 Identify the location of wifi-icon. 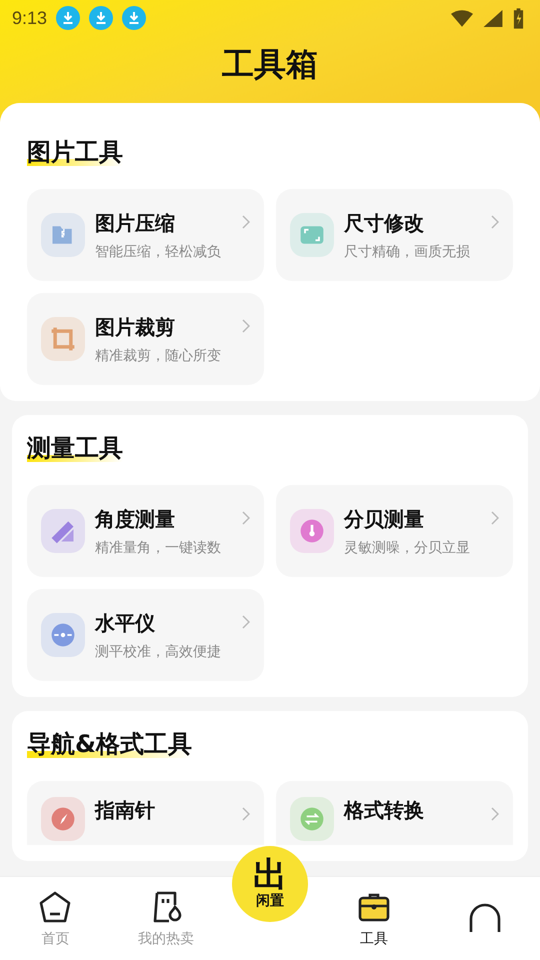
(462, 18).